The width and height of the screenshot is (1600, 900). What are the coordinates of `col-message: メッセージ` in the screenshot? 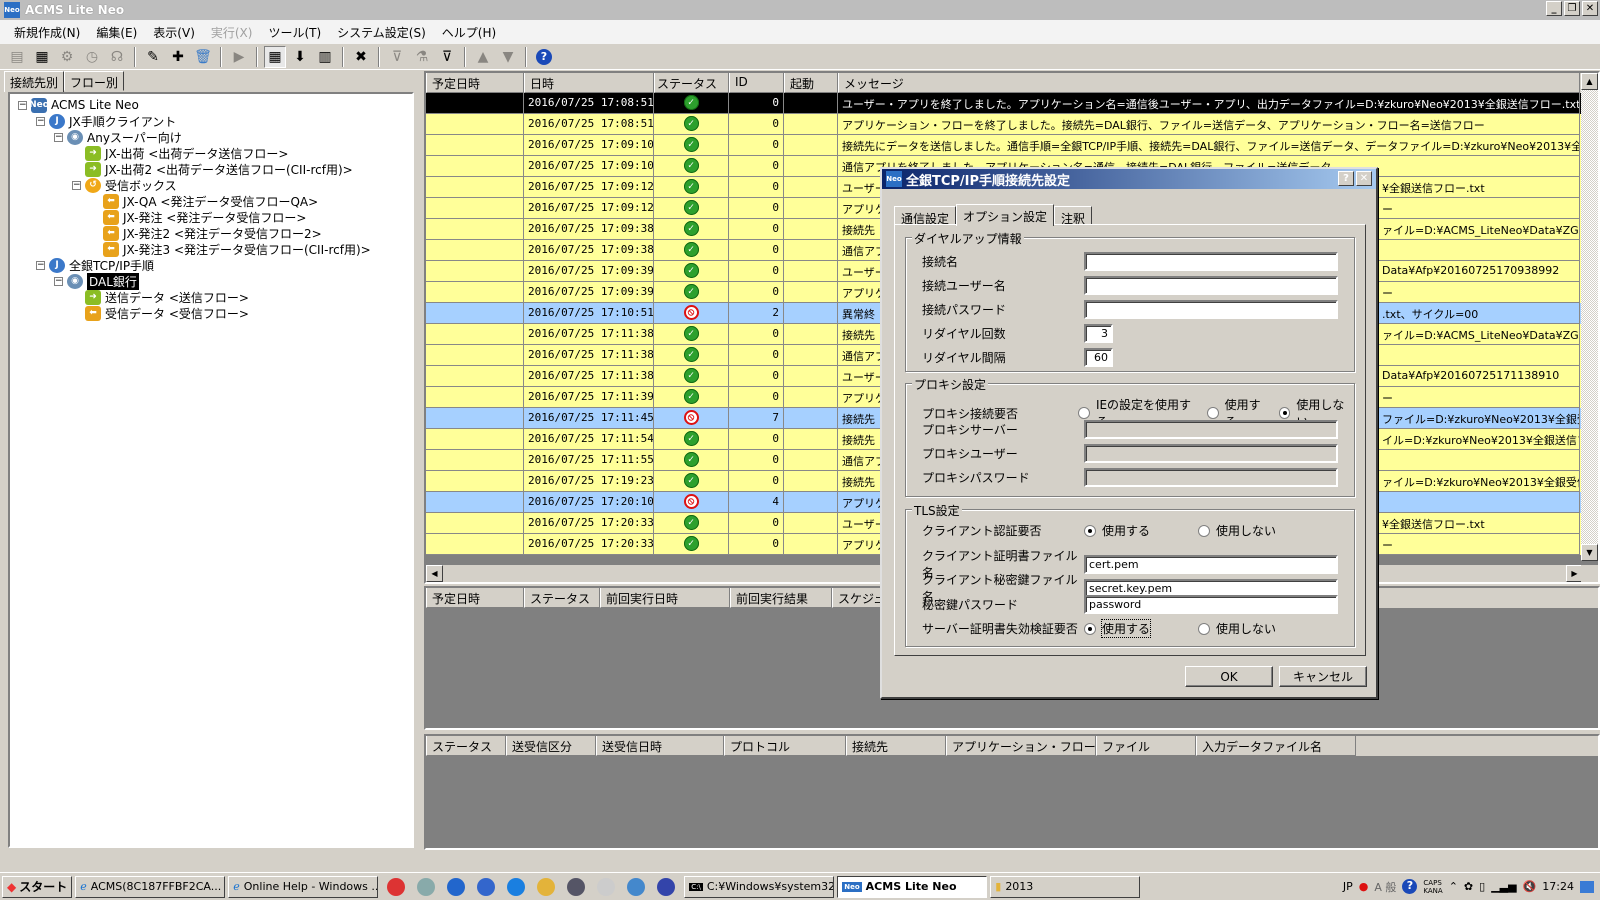 It's located at (1209, 83).